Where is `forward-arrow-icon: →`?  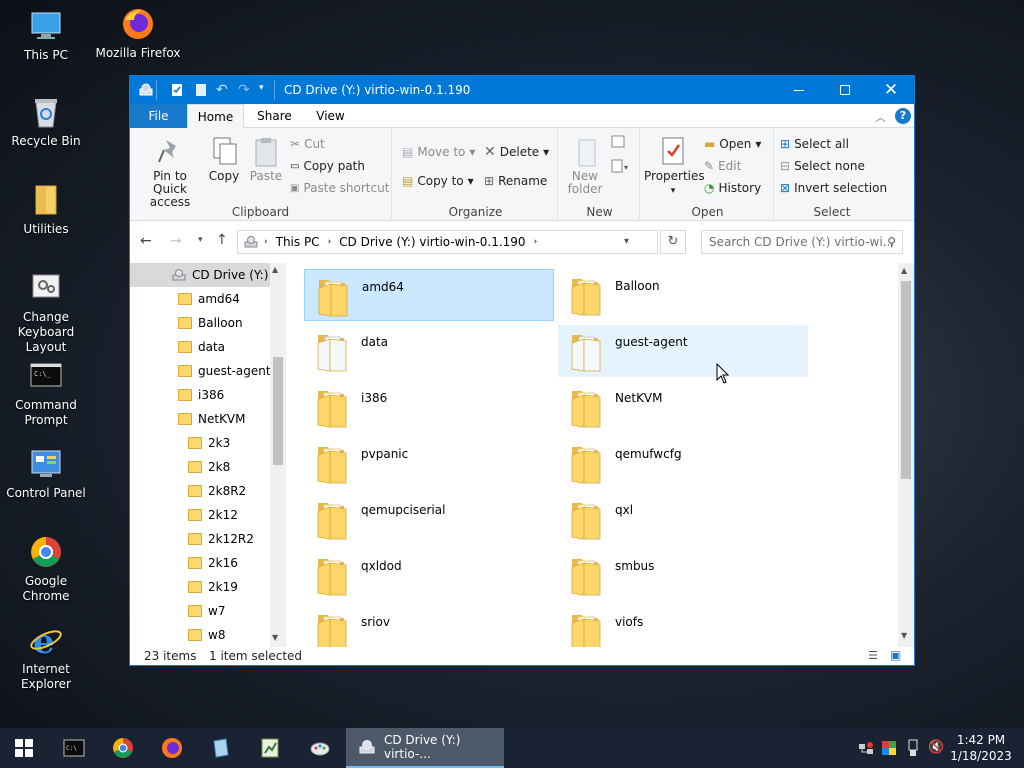
forward-arrow-icon: → is located at coordinates (176, 241).